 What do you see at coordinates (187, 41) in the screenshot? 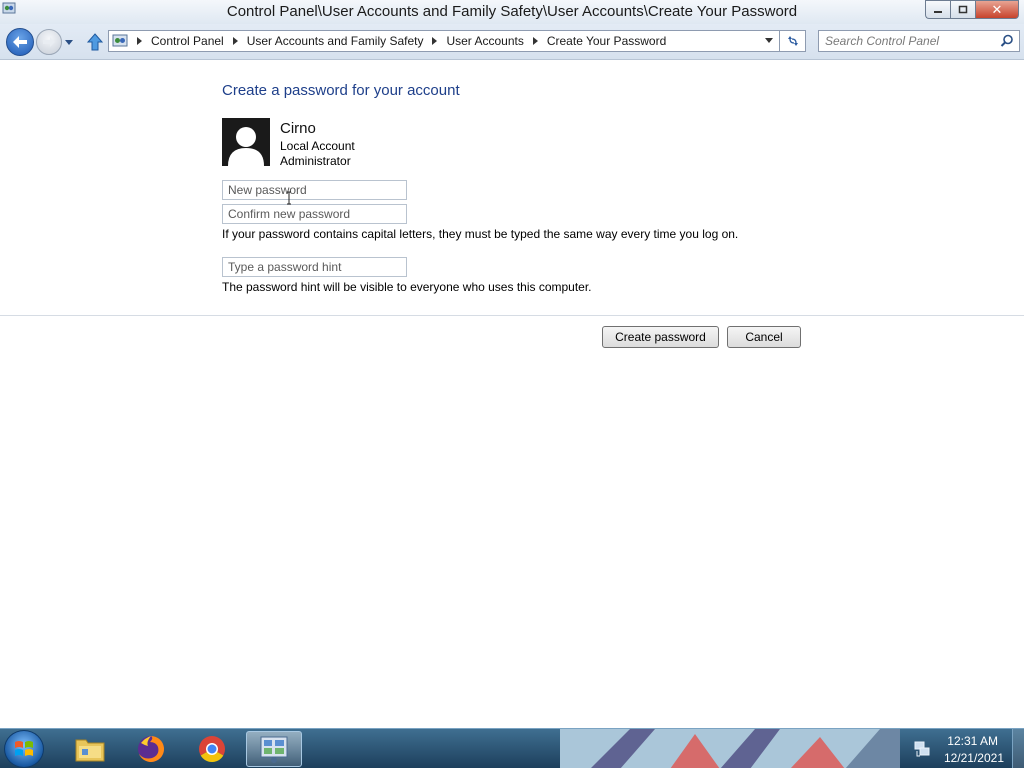
I see `breadcrumb-control-panel: Control Panel` at bounding box center [187, 41].